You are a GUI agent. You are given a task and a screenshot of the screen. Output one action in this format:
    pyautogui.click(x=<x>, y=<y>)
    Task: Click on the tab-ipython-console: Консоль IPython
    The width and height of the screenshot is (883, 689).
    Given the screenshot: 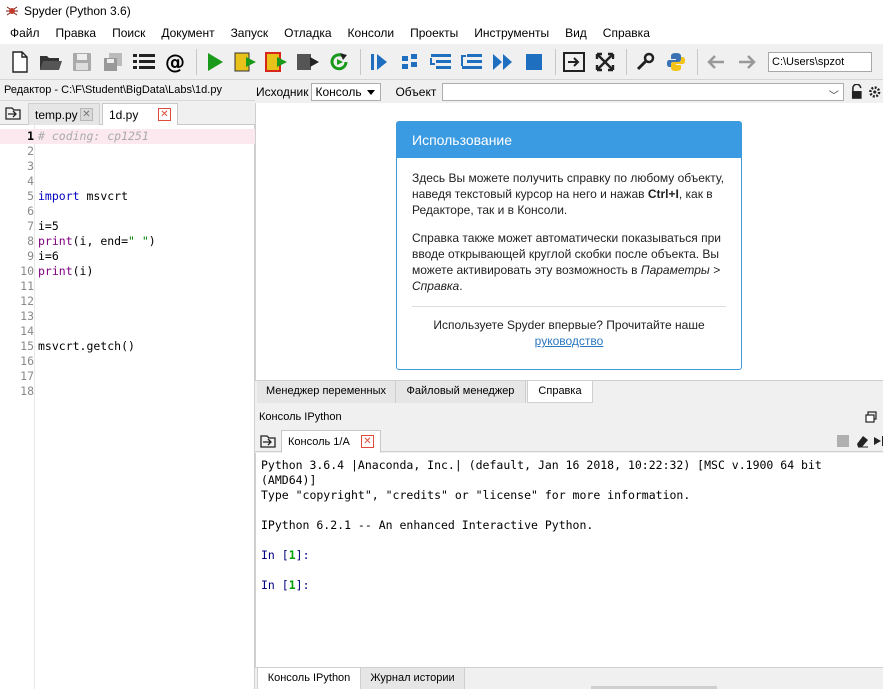 What is the action you would take?
    pyautogui.click(x=309, y=678)
    